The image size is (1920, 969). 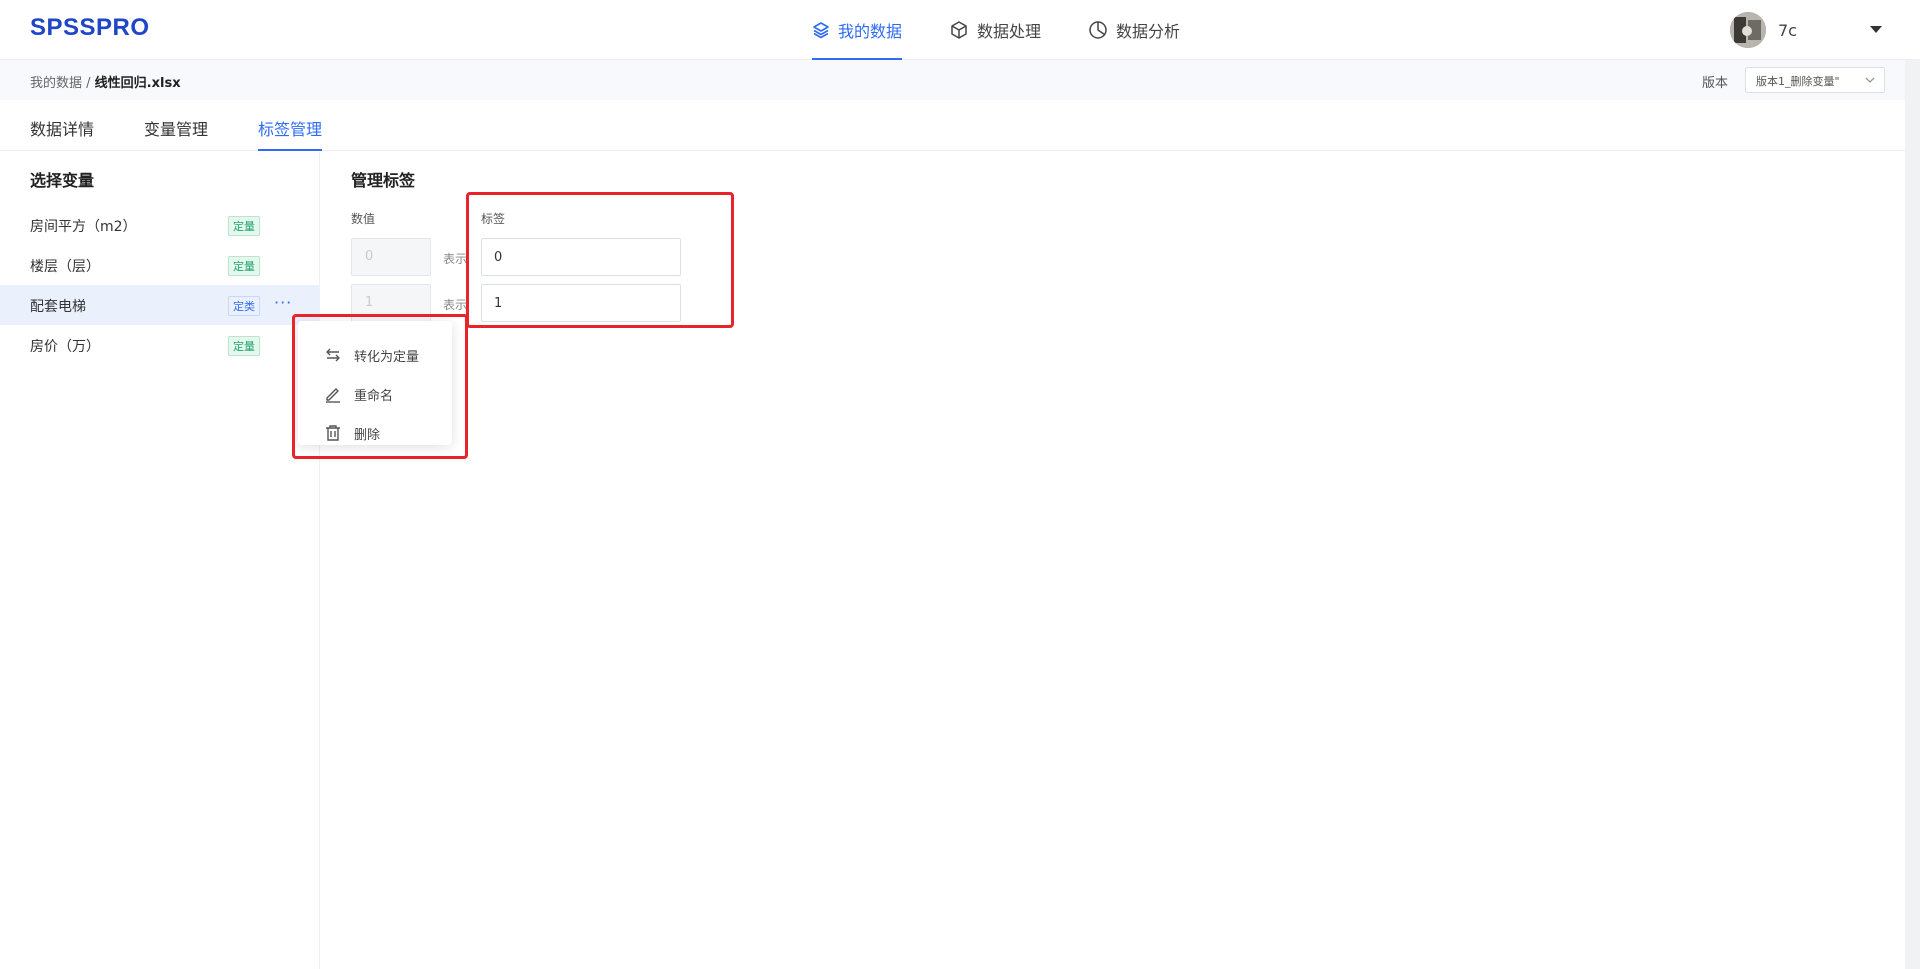 I want to click on value-column-header: 数值, so click(x=363, y=219).